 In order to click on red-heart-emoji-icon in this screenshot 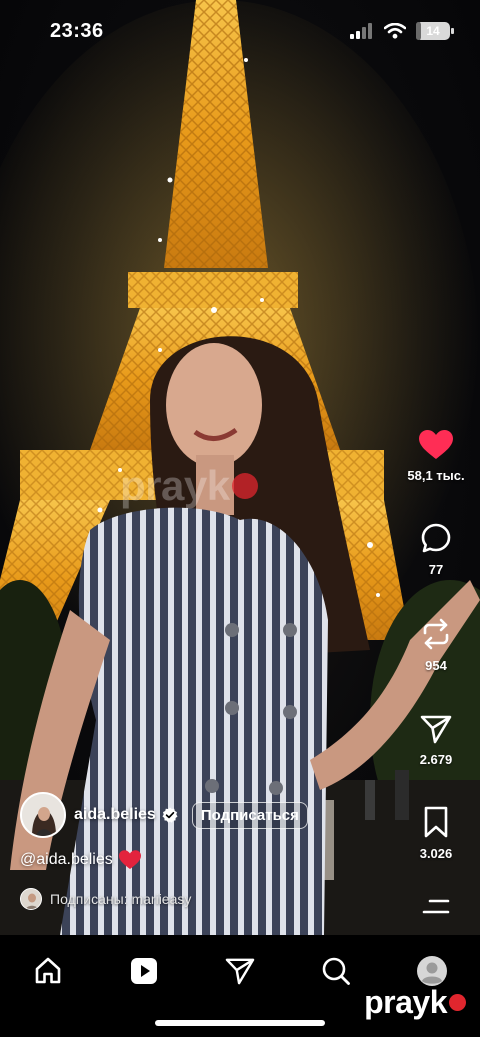, I will do `click(129, 860)`.